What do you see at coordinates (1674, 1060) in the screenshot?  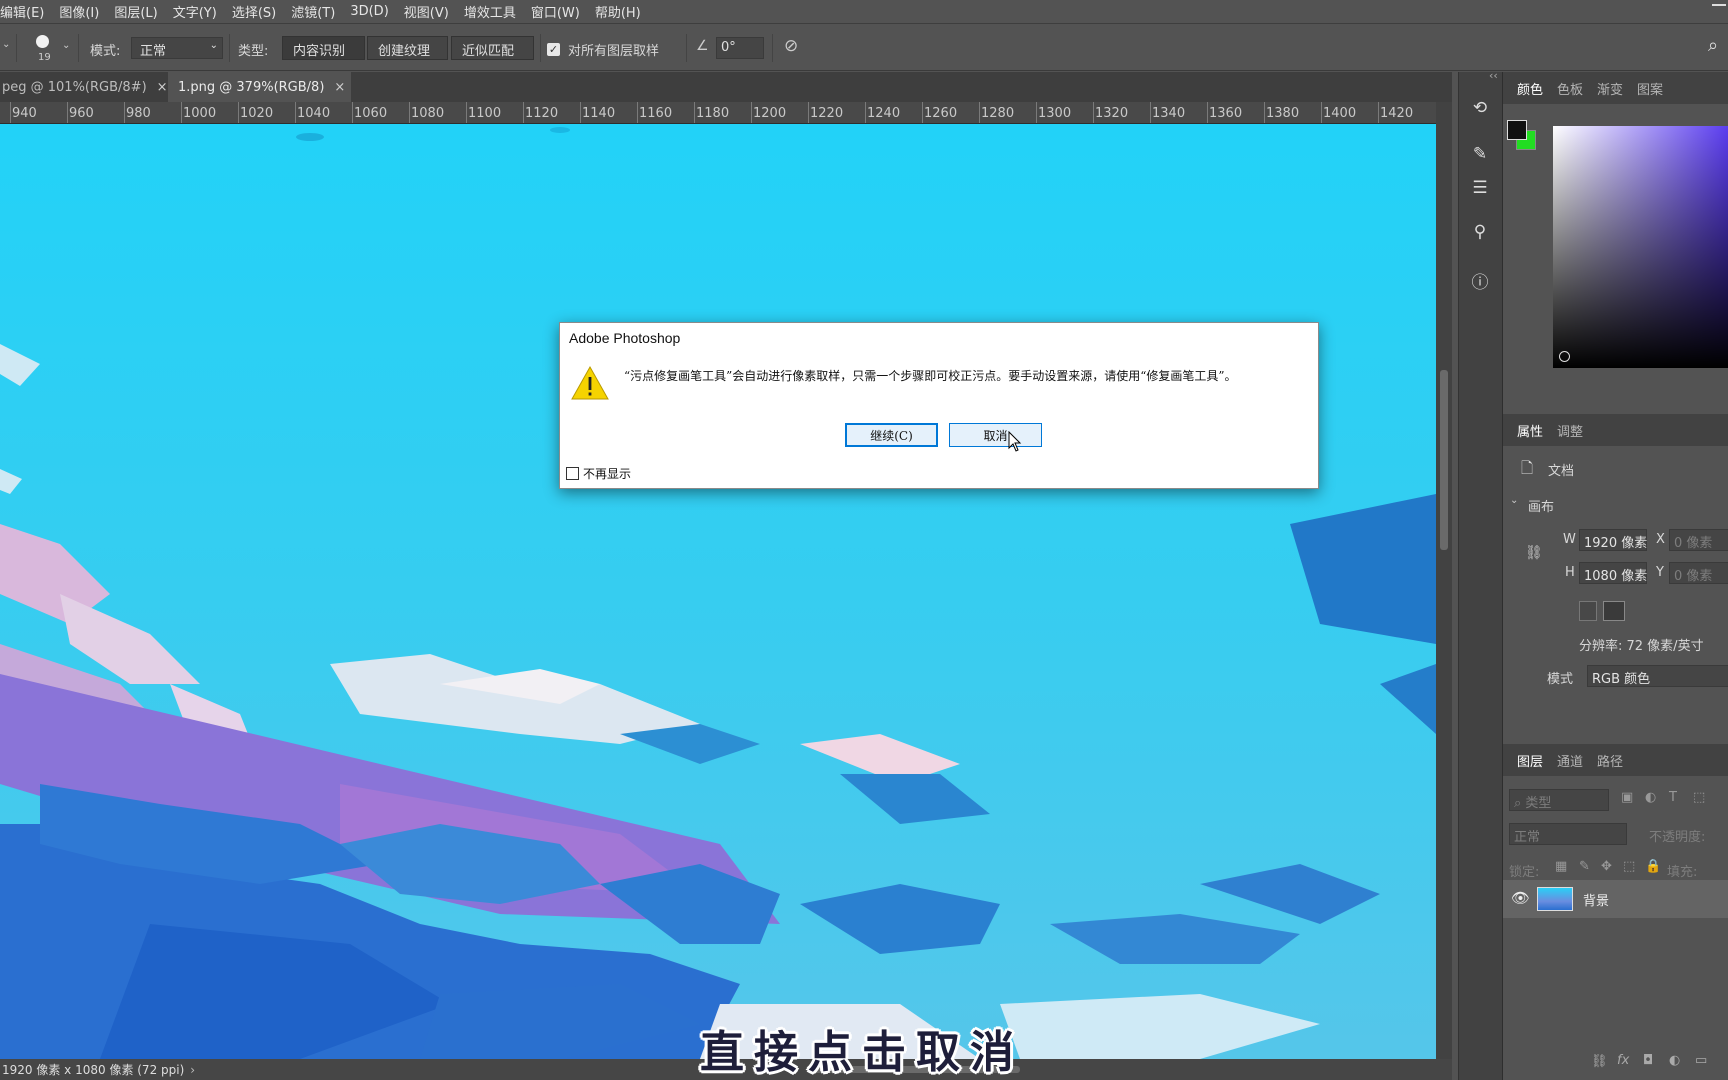 I see `adjustment-layer-icon: ◐` at bounding box center [1674, 1060].